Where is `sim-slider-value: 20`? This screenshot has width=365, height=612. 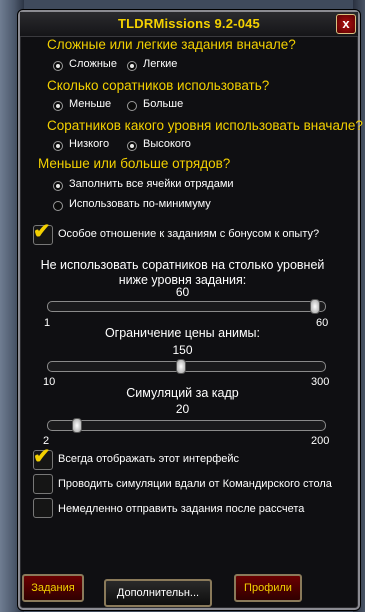 sim-slider-value: 20 is located at coordinates (182, 409).